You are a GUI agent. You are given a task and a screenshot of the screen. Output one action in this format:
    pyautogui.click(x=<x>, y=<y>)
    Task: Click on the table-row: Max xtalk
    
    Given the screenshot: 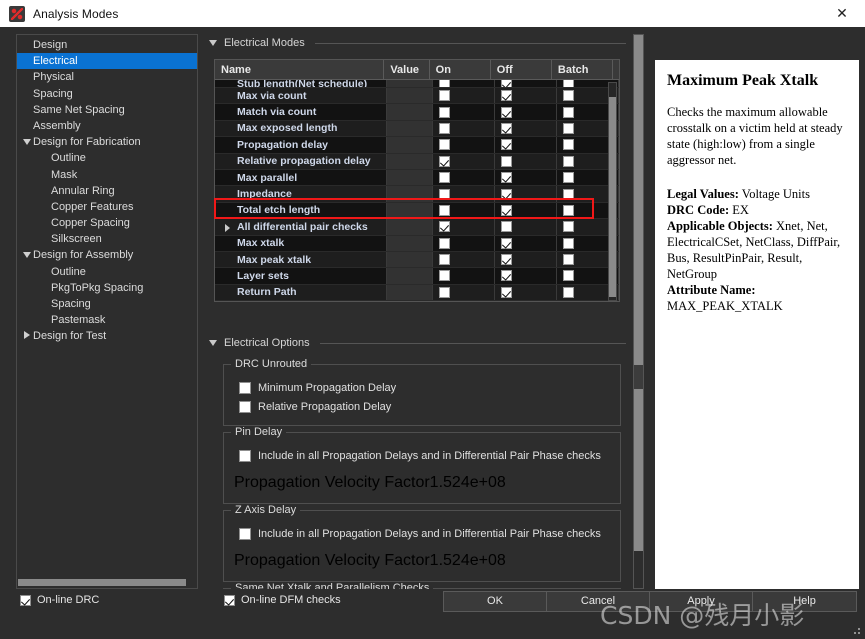 What is the action you would take?
    pyautogui.click(x=417, y=243)
    